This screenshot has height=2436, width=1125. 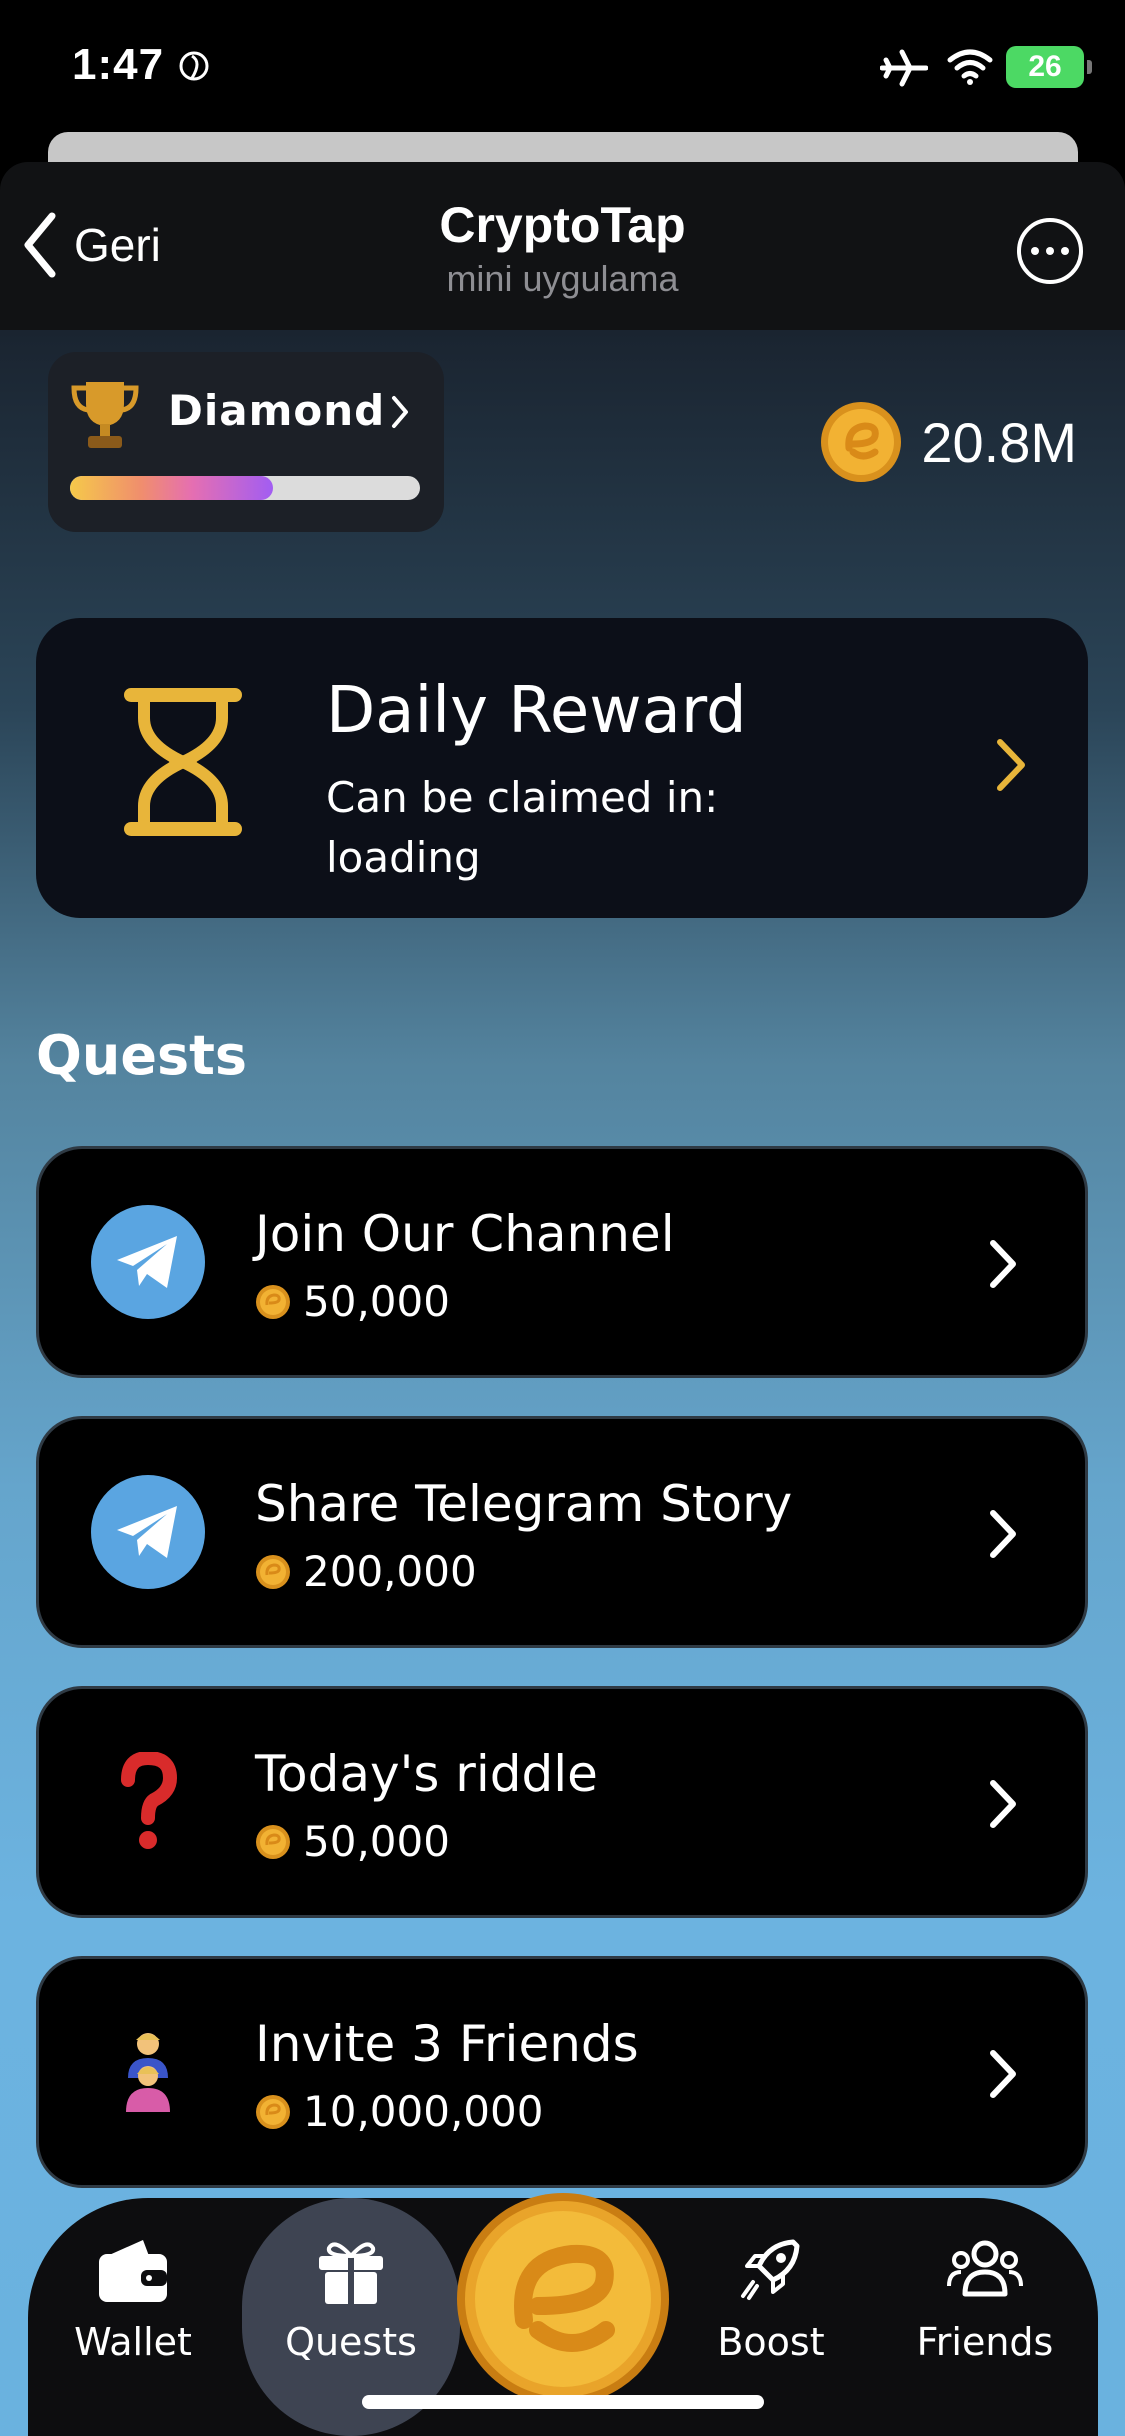 I want to click on daily-reward-card: Daily Reward Can be claimed in: loading, so click(x=562, y=768).